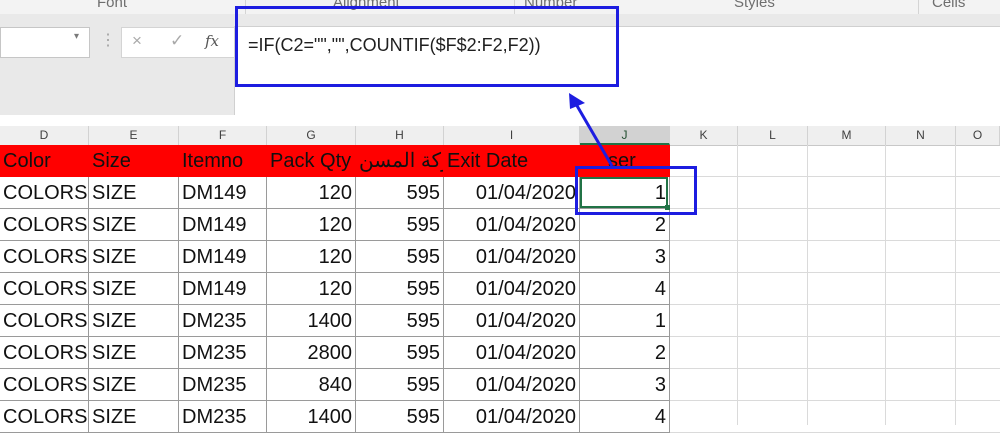 The image size is (1000, 433). What do you see at coordinates (591, 130) in the screenshot?
I see `arrow-annotation` at bounding box center [591, 130].